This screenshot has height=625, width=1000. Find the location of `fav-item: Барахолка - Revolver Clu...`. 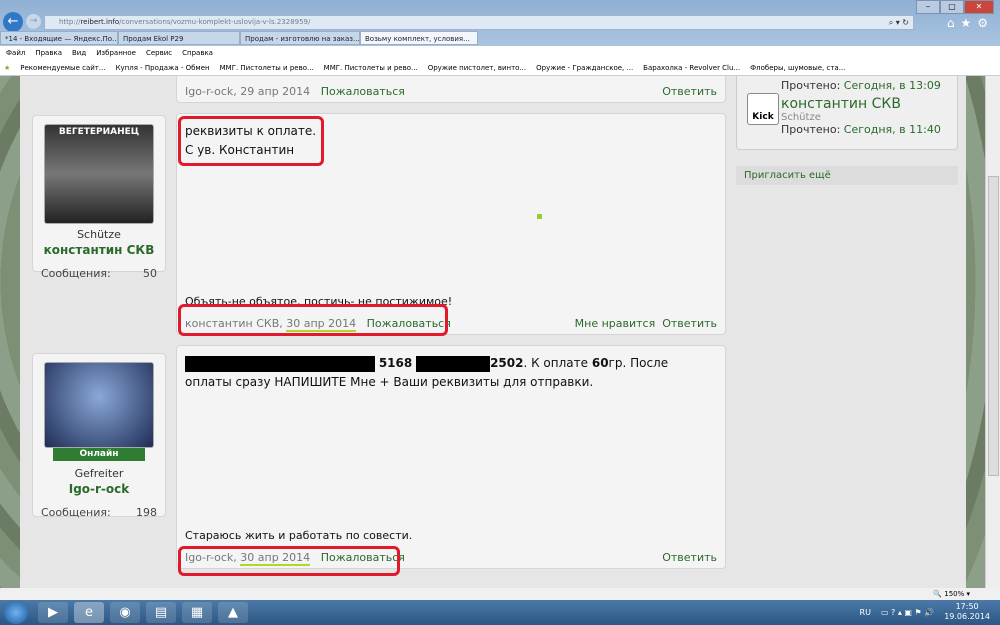

fav-item: Барахолка - Revolver Clu... is located at coordinates (691, 67).